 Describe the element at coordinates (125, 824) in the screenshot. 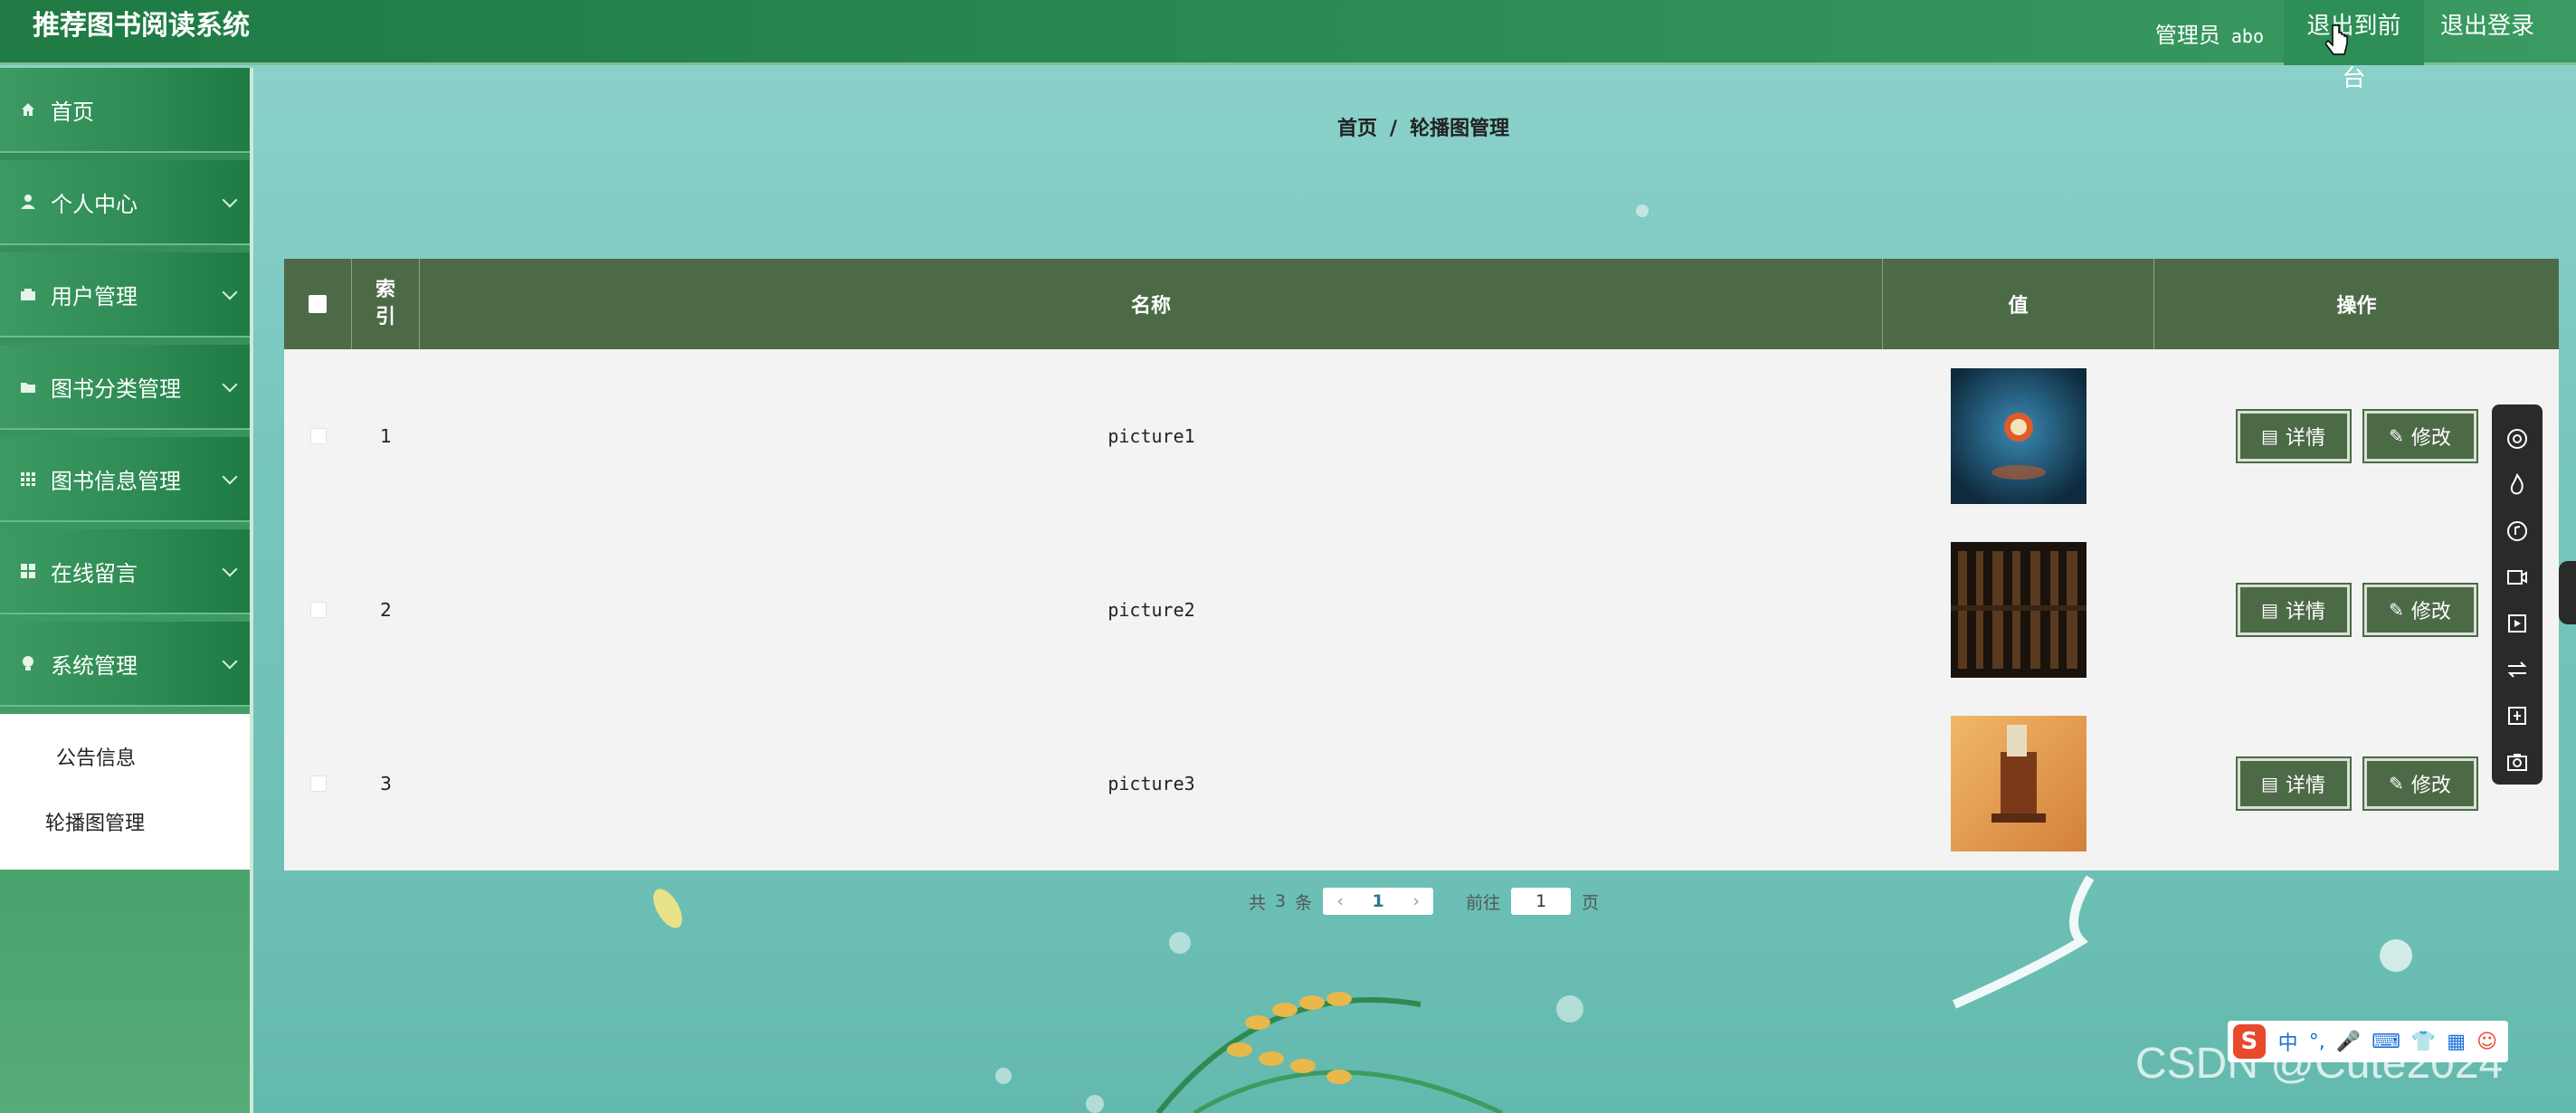

I see `submenu-item-carousel: 轮播图管理` at that location.